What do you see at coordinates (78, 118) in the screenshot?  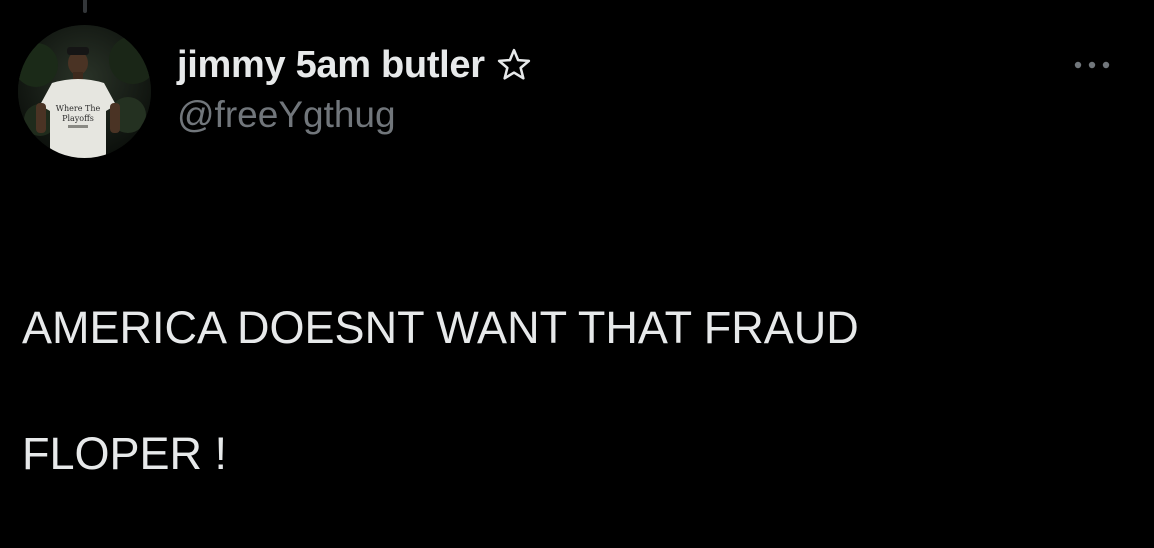 I see `avatar-shirt-text-2: Playoffs` at bounding box center [78, 118].